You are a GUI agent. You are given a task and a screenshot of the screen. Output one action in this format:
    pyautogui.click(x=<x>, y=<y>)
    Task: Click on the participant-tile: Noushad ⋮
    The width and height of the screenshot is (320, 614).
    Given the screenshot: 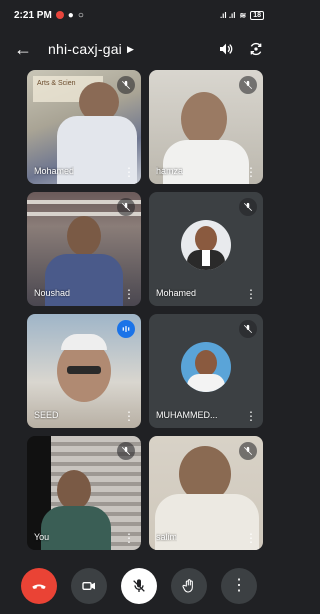 What is the action you would take?
    pyautogui.click(x=84, y=249)
    